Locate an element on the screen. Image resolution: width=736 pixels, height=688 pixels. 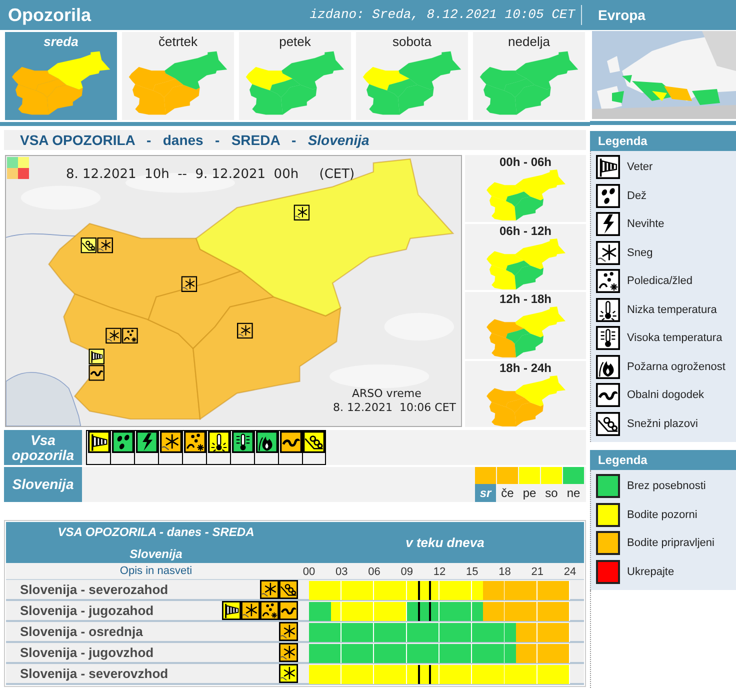
legend-label: Veter is located at coordinates (640, 167).